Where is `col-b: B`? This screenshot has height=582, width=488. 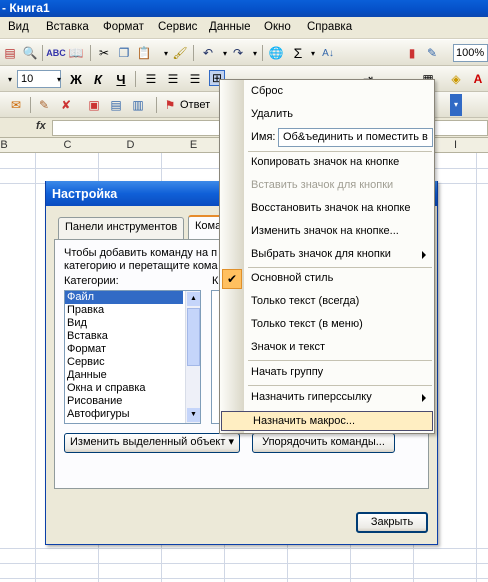
col-b: B is located at coordinates (4, 145).